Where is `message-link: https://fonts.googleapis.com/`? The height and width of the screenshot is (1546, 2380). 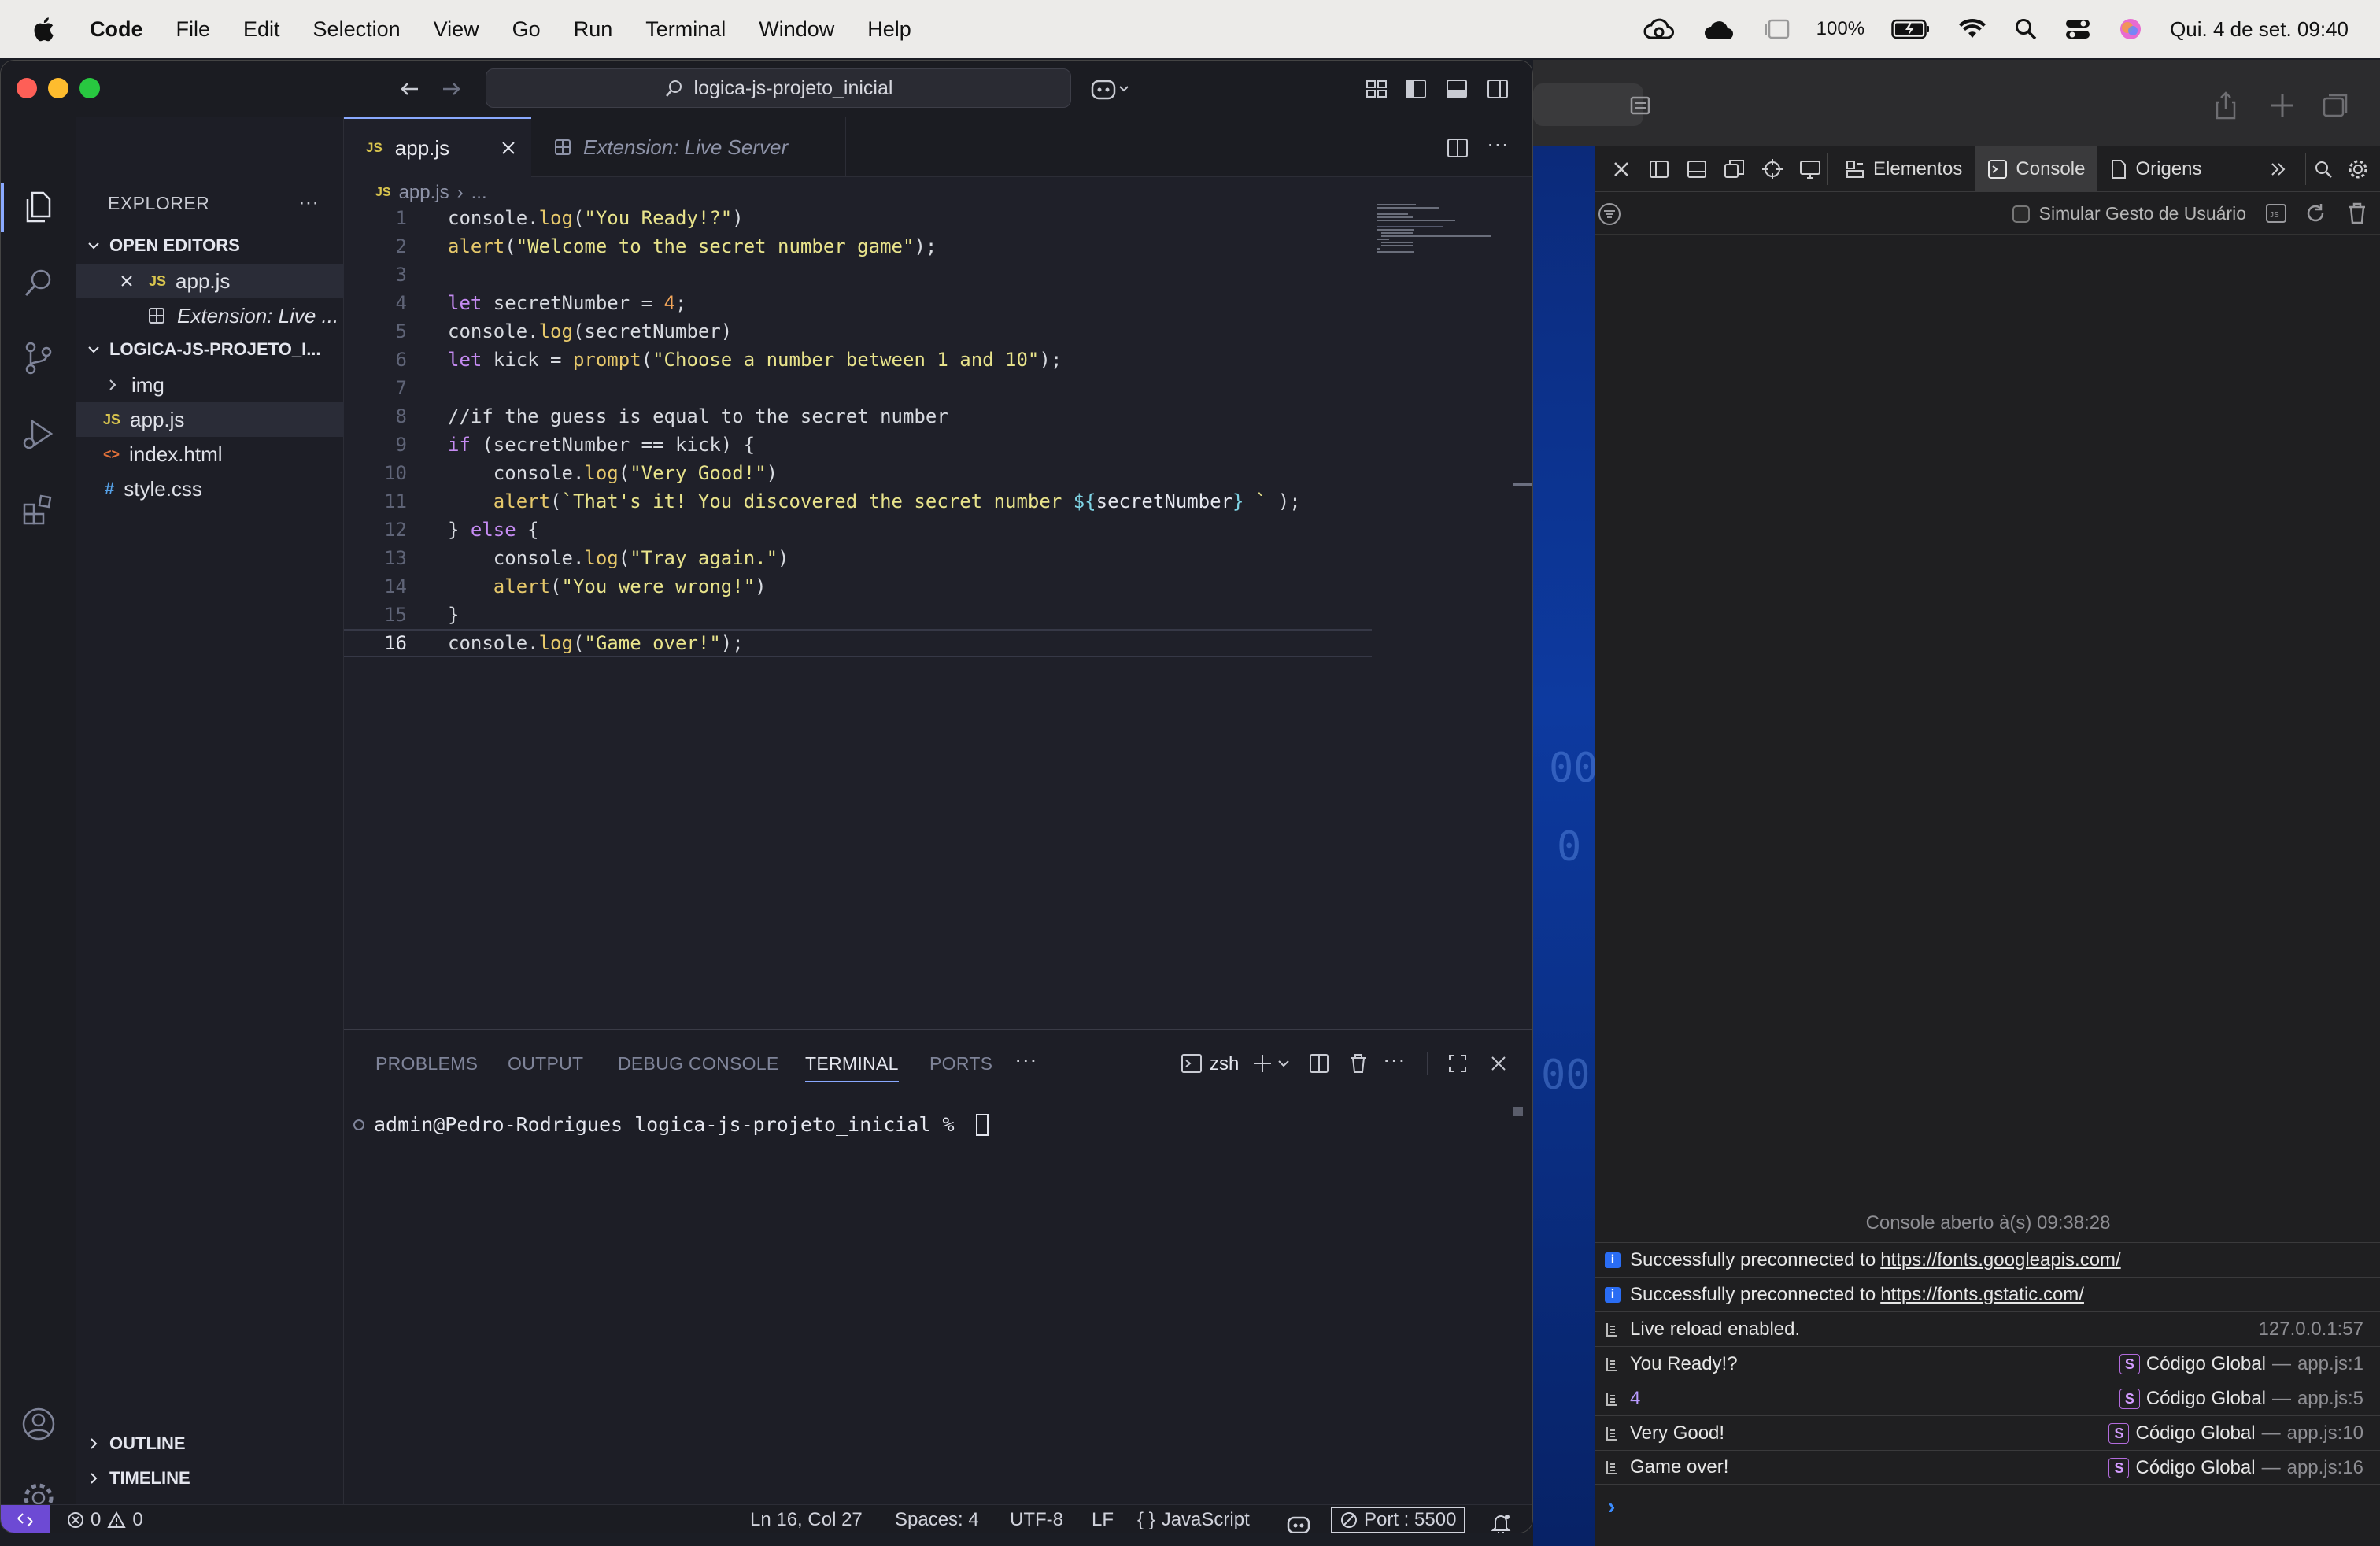 message-link: https://fonts.googleapis.com/ is located at coordinates (2000, 1260).